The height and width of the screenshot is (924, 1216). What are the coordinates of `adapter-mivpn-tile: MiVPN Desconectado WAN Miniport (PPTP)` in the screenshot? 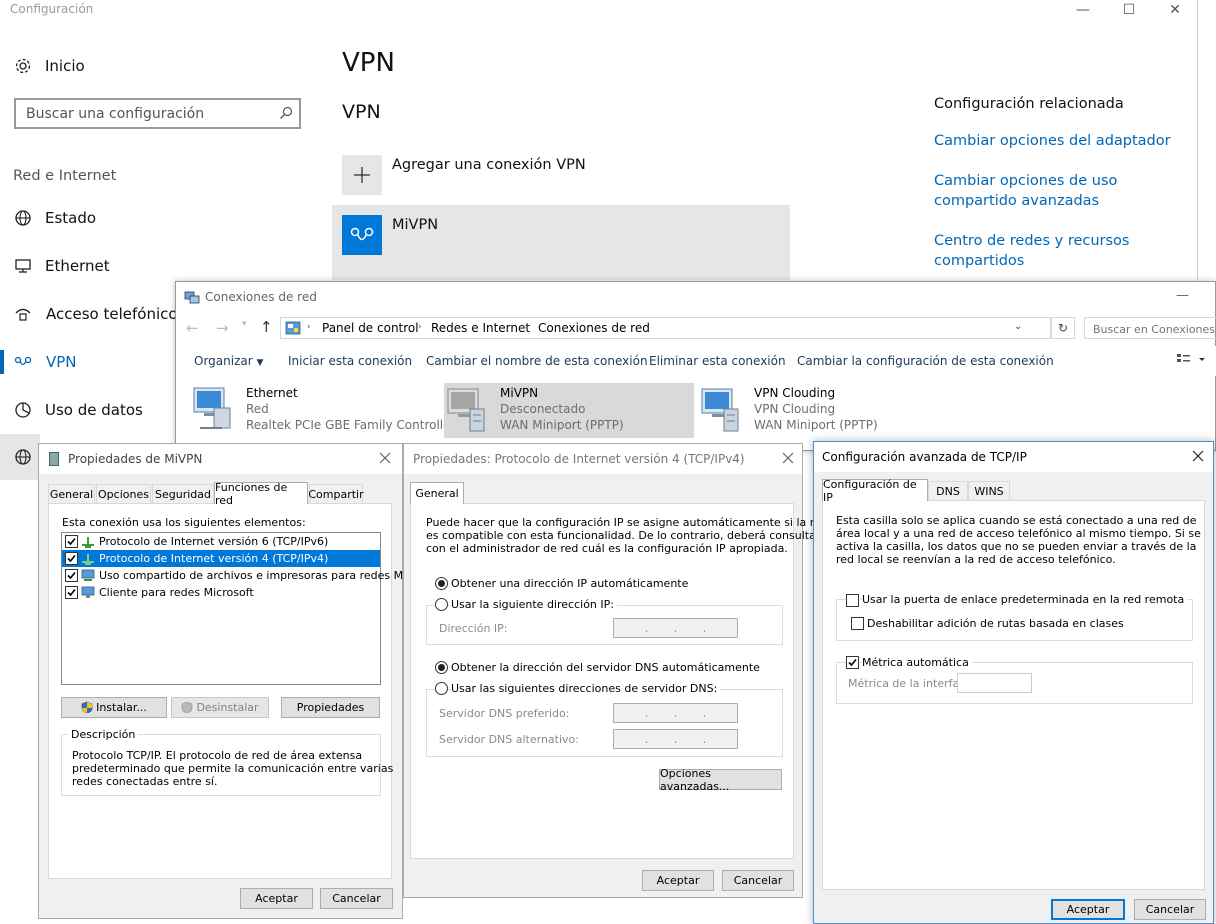 It's located at (569, 410).